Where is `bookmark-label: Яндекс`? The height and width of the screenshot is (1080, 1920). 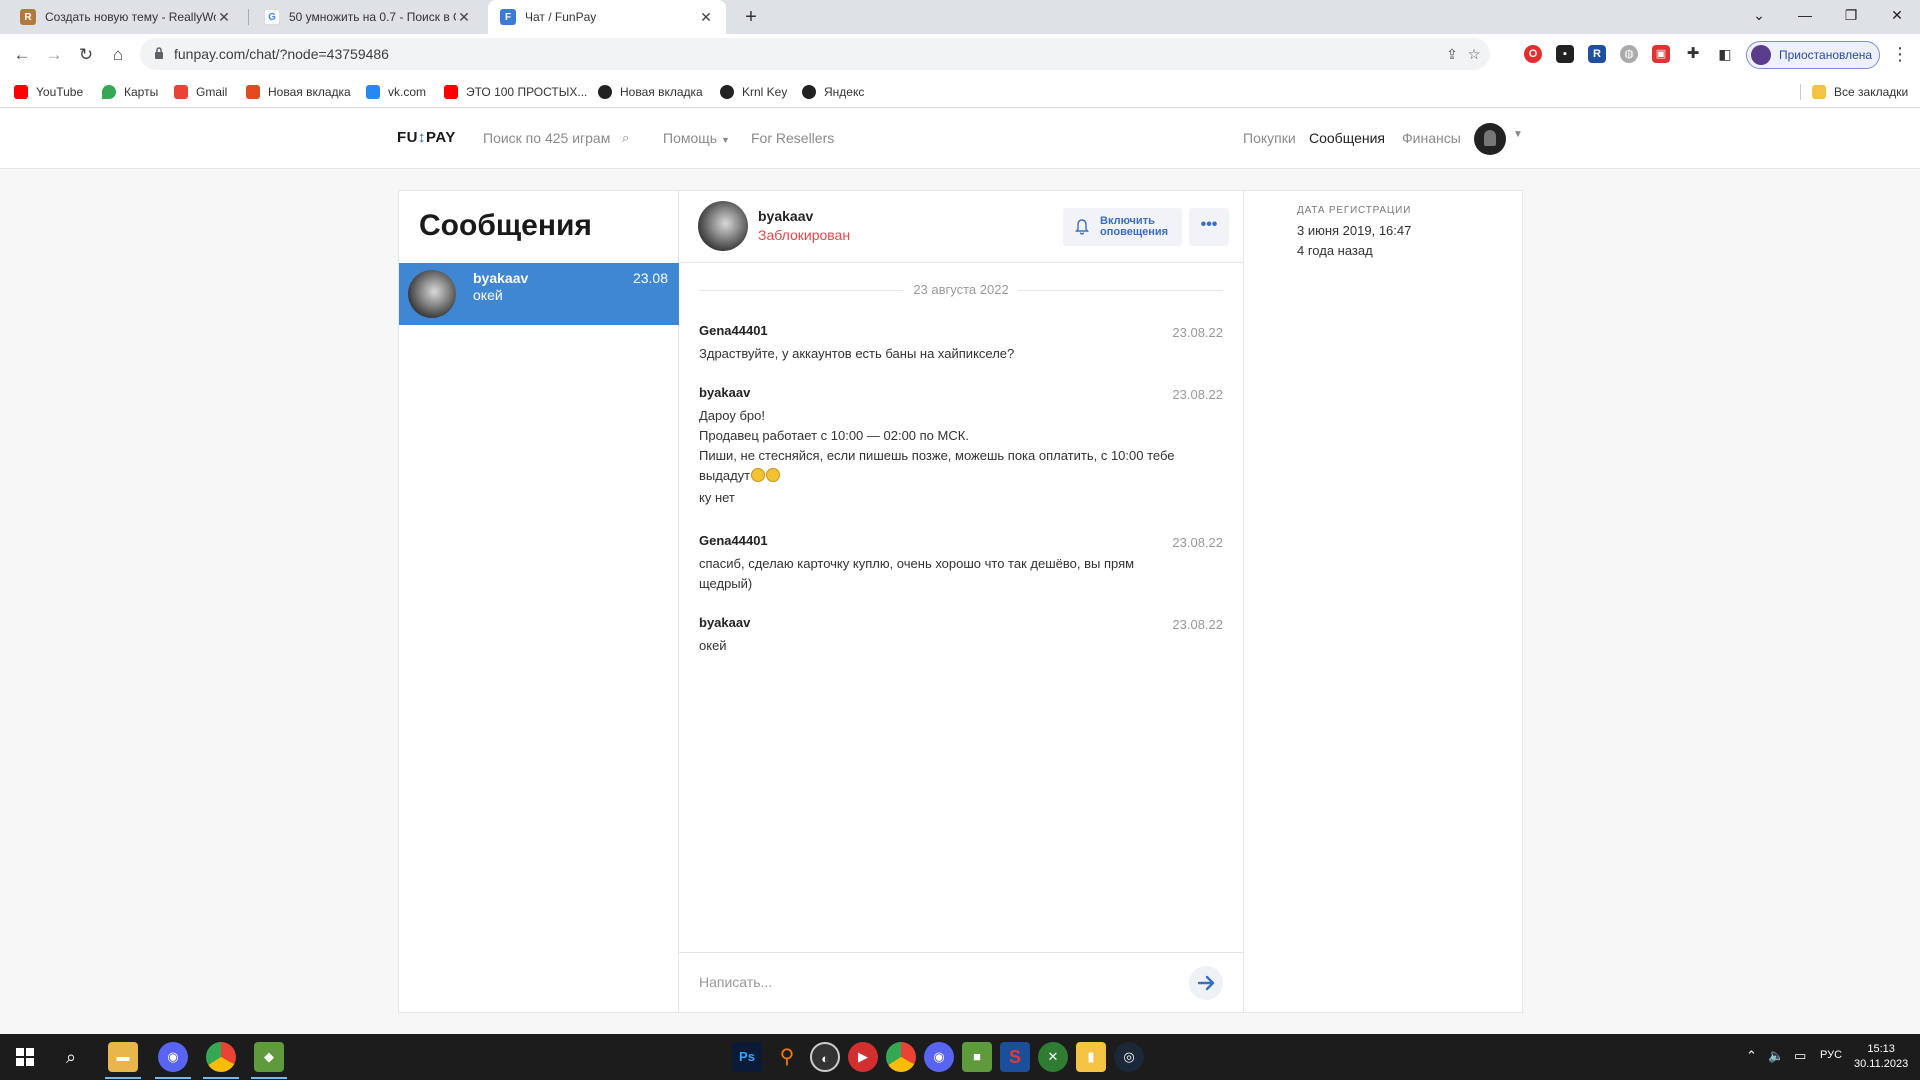
bookmark-label: Яндекс is located at coordinates (844, 92).